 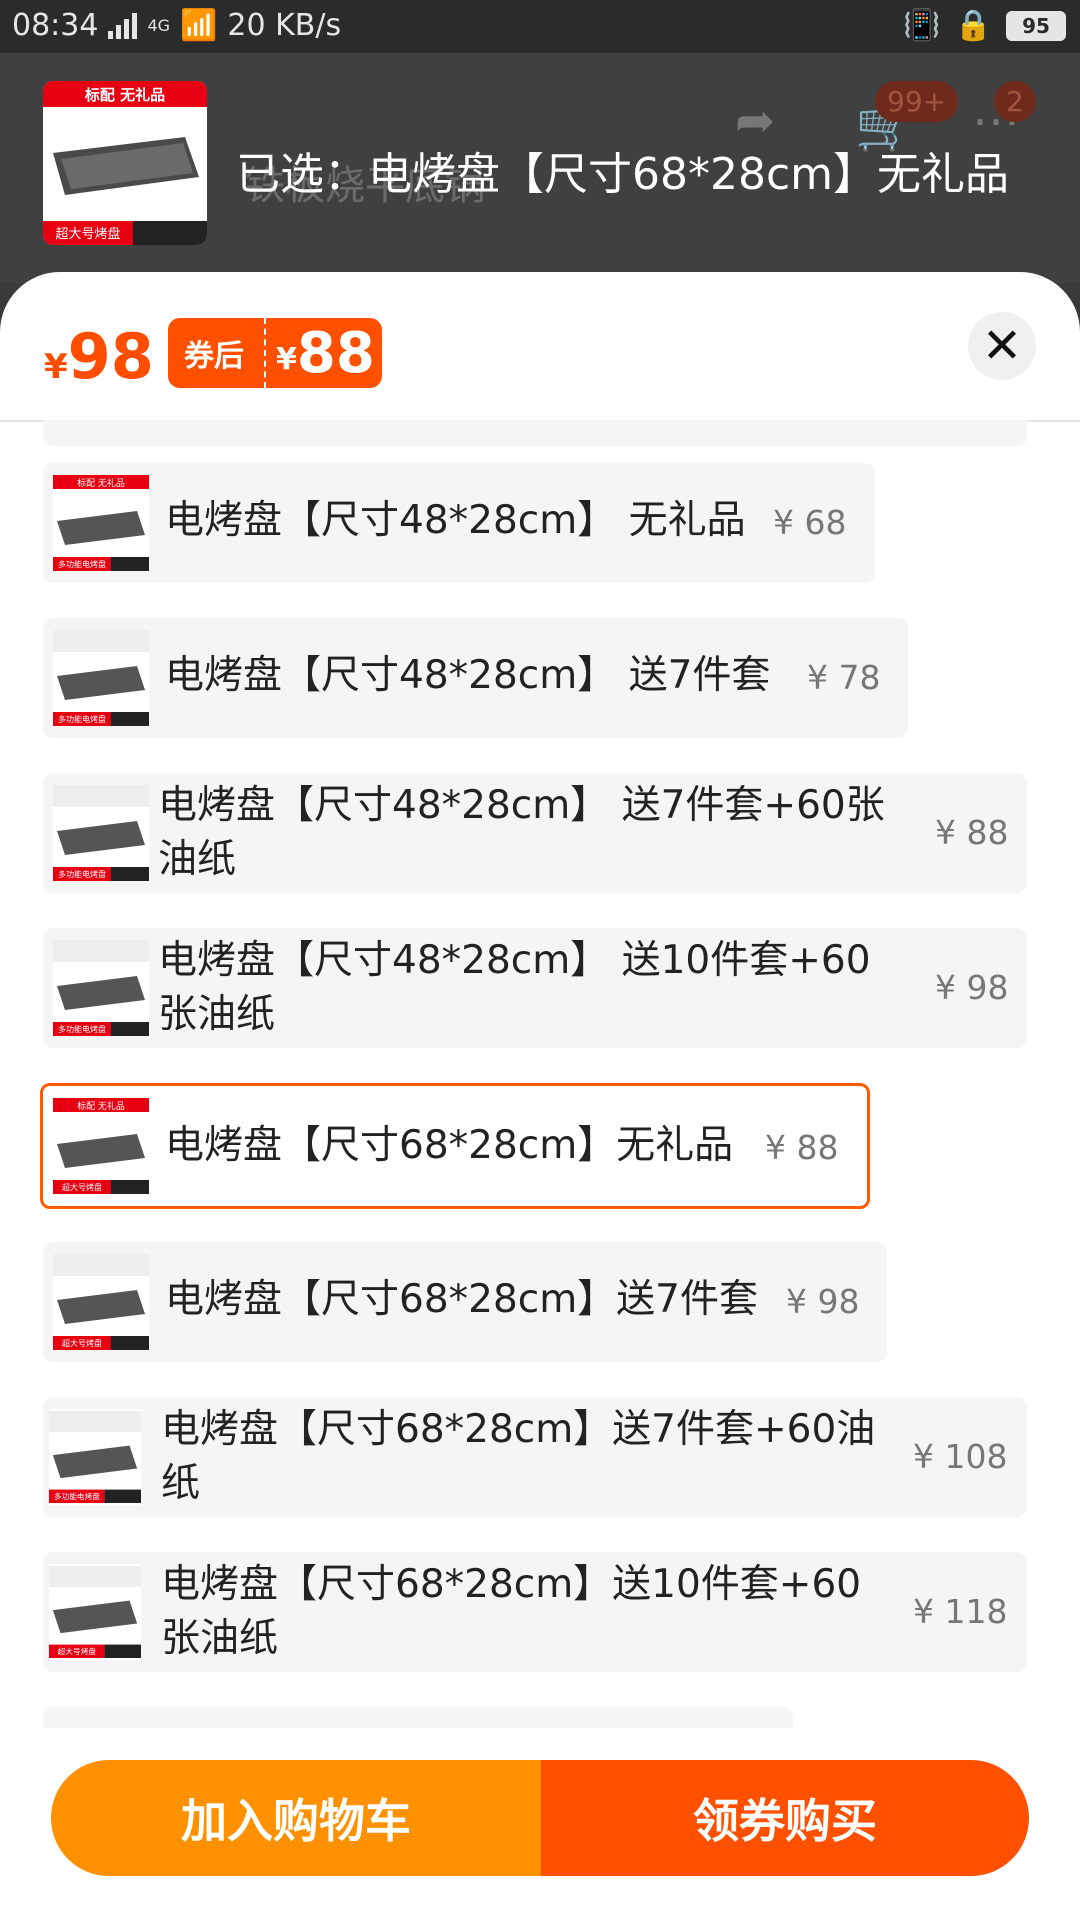 I want to click on sku-option: 多功能电烤盘 电烤盘【尺寸48*28cm】 送7件套+60张油纸 ¥ 88, so click(x=535, y=833).